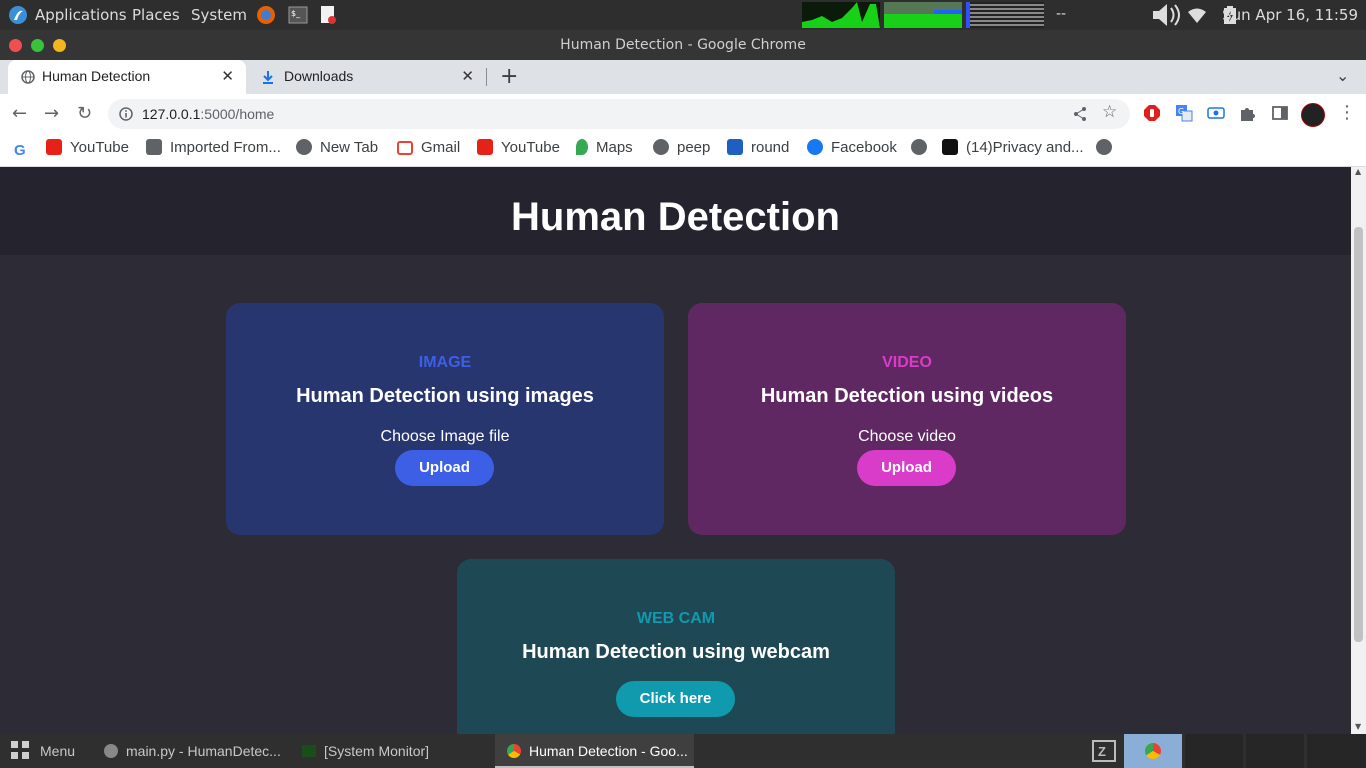 Image resolution: width=1366 pixels, height=768 pixels. I want to click on svg-text: Z, so click(1102, 751).